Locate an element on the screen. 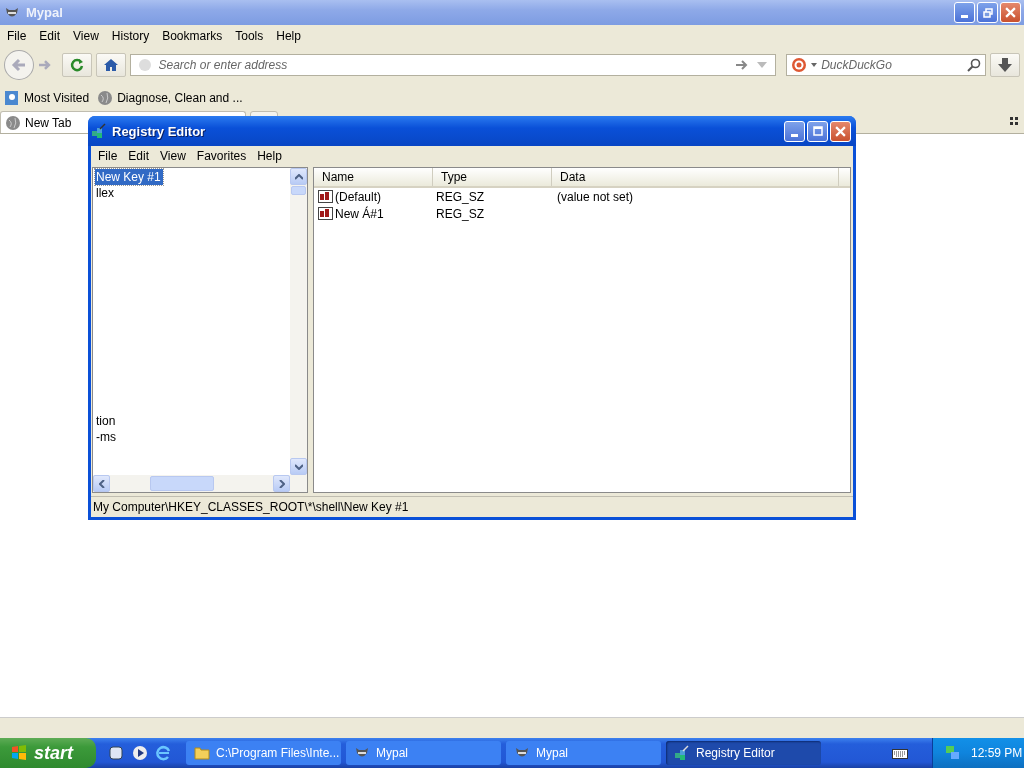 The height and width of the screenshot is (768, 1024). window-title: Registry Editor is located at coordinates (159, 131).